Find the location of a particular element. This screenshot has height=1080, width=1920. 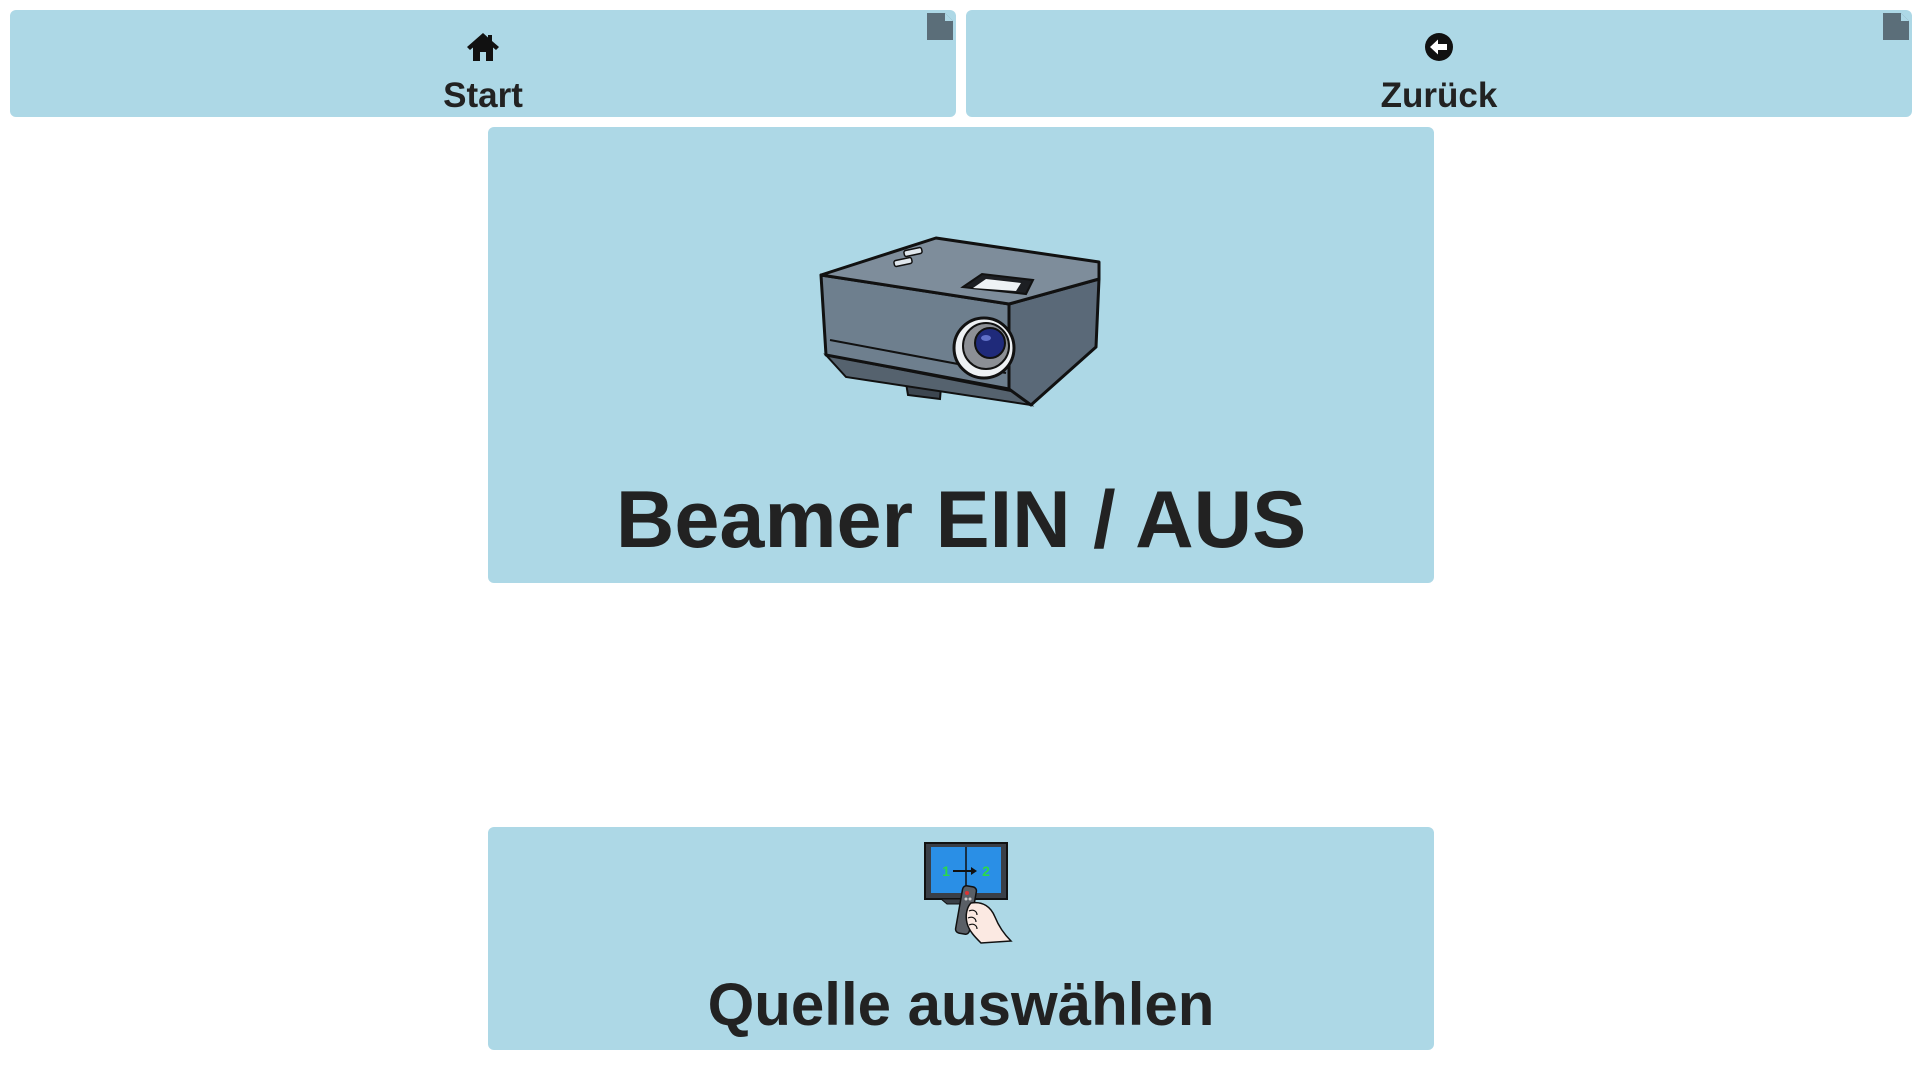

start-label: Start is located at coordinates (483, 95).